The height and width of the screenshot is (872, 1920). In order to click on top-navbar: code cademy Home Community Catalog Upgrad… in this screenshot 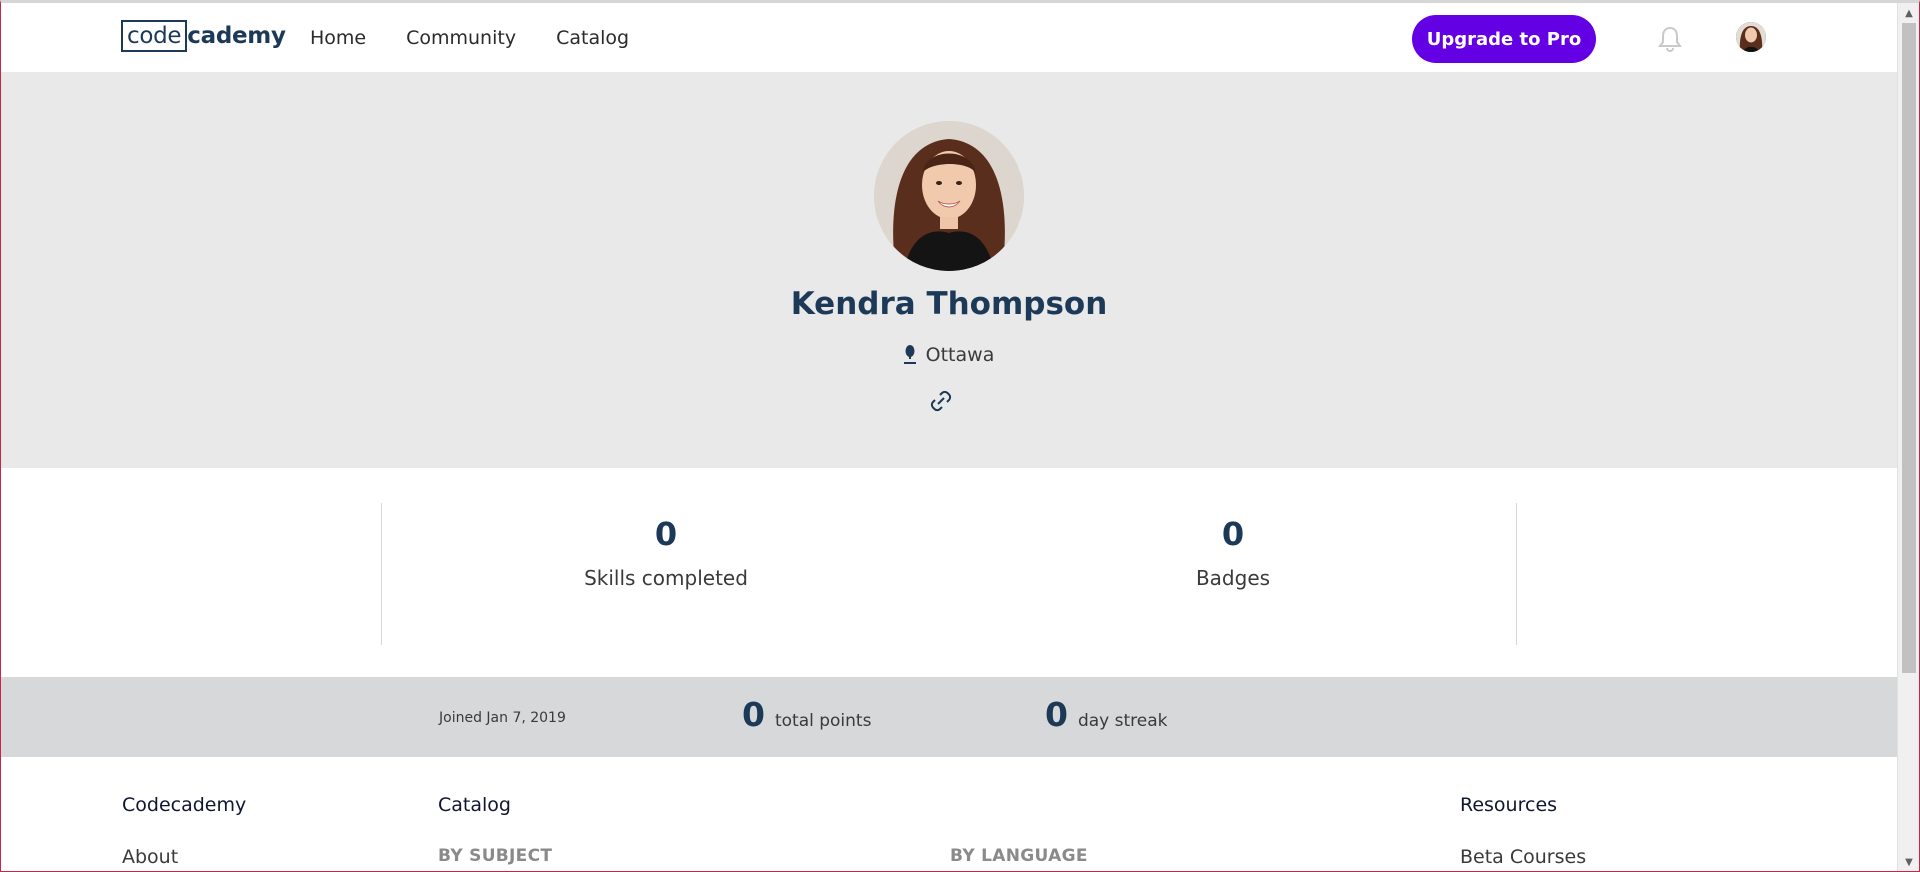, I will do `click(949, 38)`.